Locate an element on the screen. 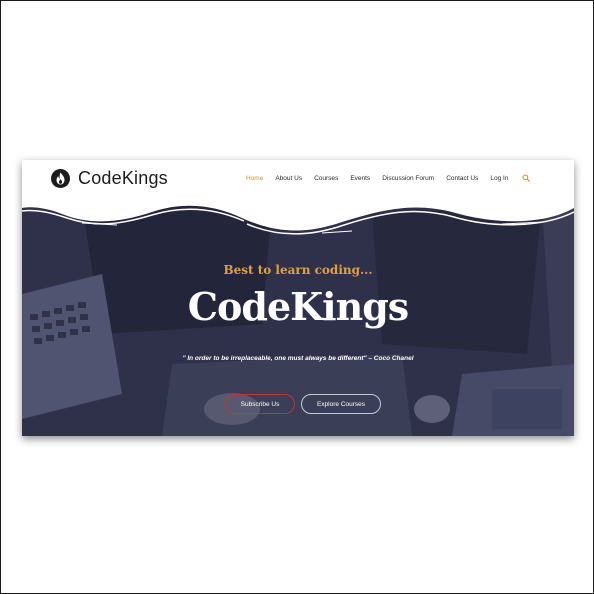 Image resolution: width=594 pixels, height=594 pixels. site-logo: CodeKings is located at coordinates (109, 178).